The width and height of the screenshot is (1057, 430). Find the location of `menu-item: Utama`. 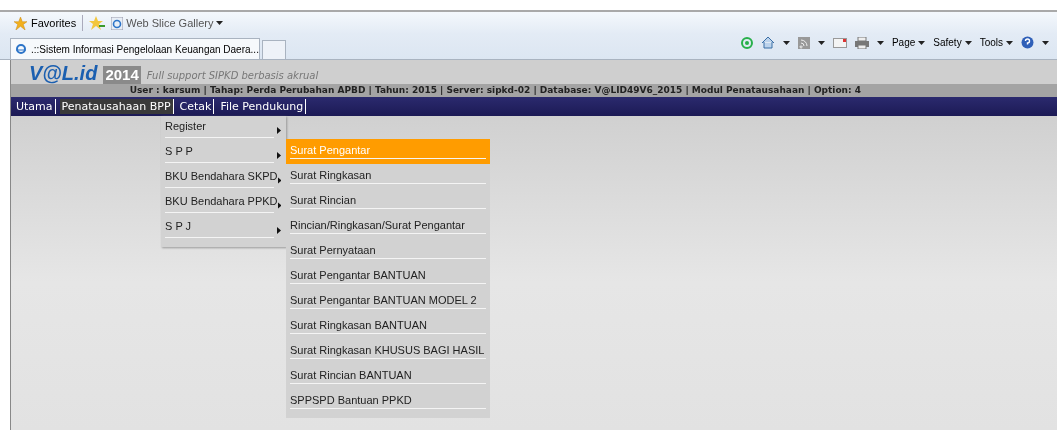

menu-item: Utama is located at coordinates (35, 106).